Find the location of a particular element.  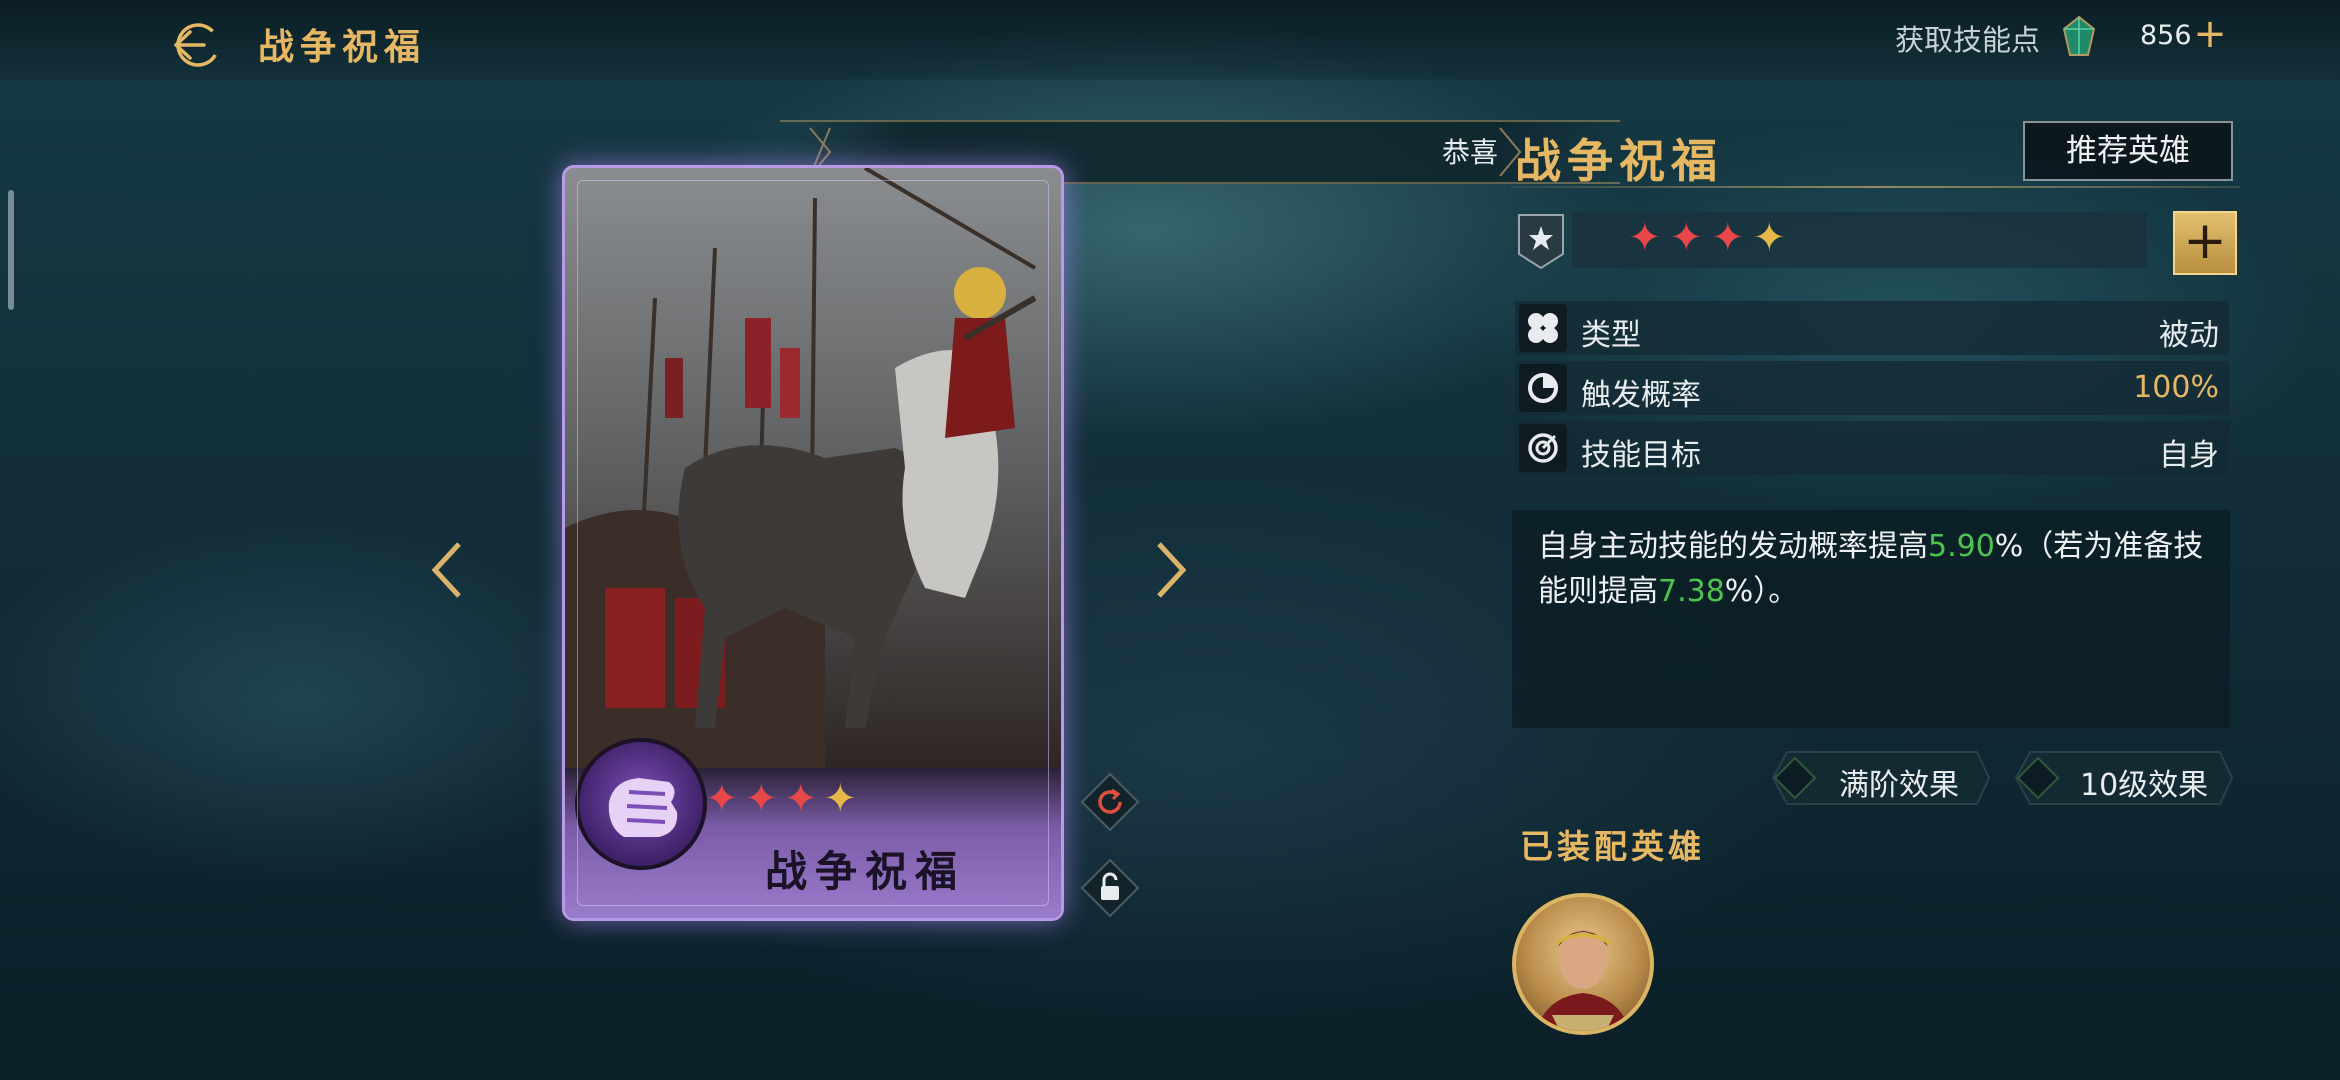

description-text: %）。 is located at coordinates (1761, 591).